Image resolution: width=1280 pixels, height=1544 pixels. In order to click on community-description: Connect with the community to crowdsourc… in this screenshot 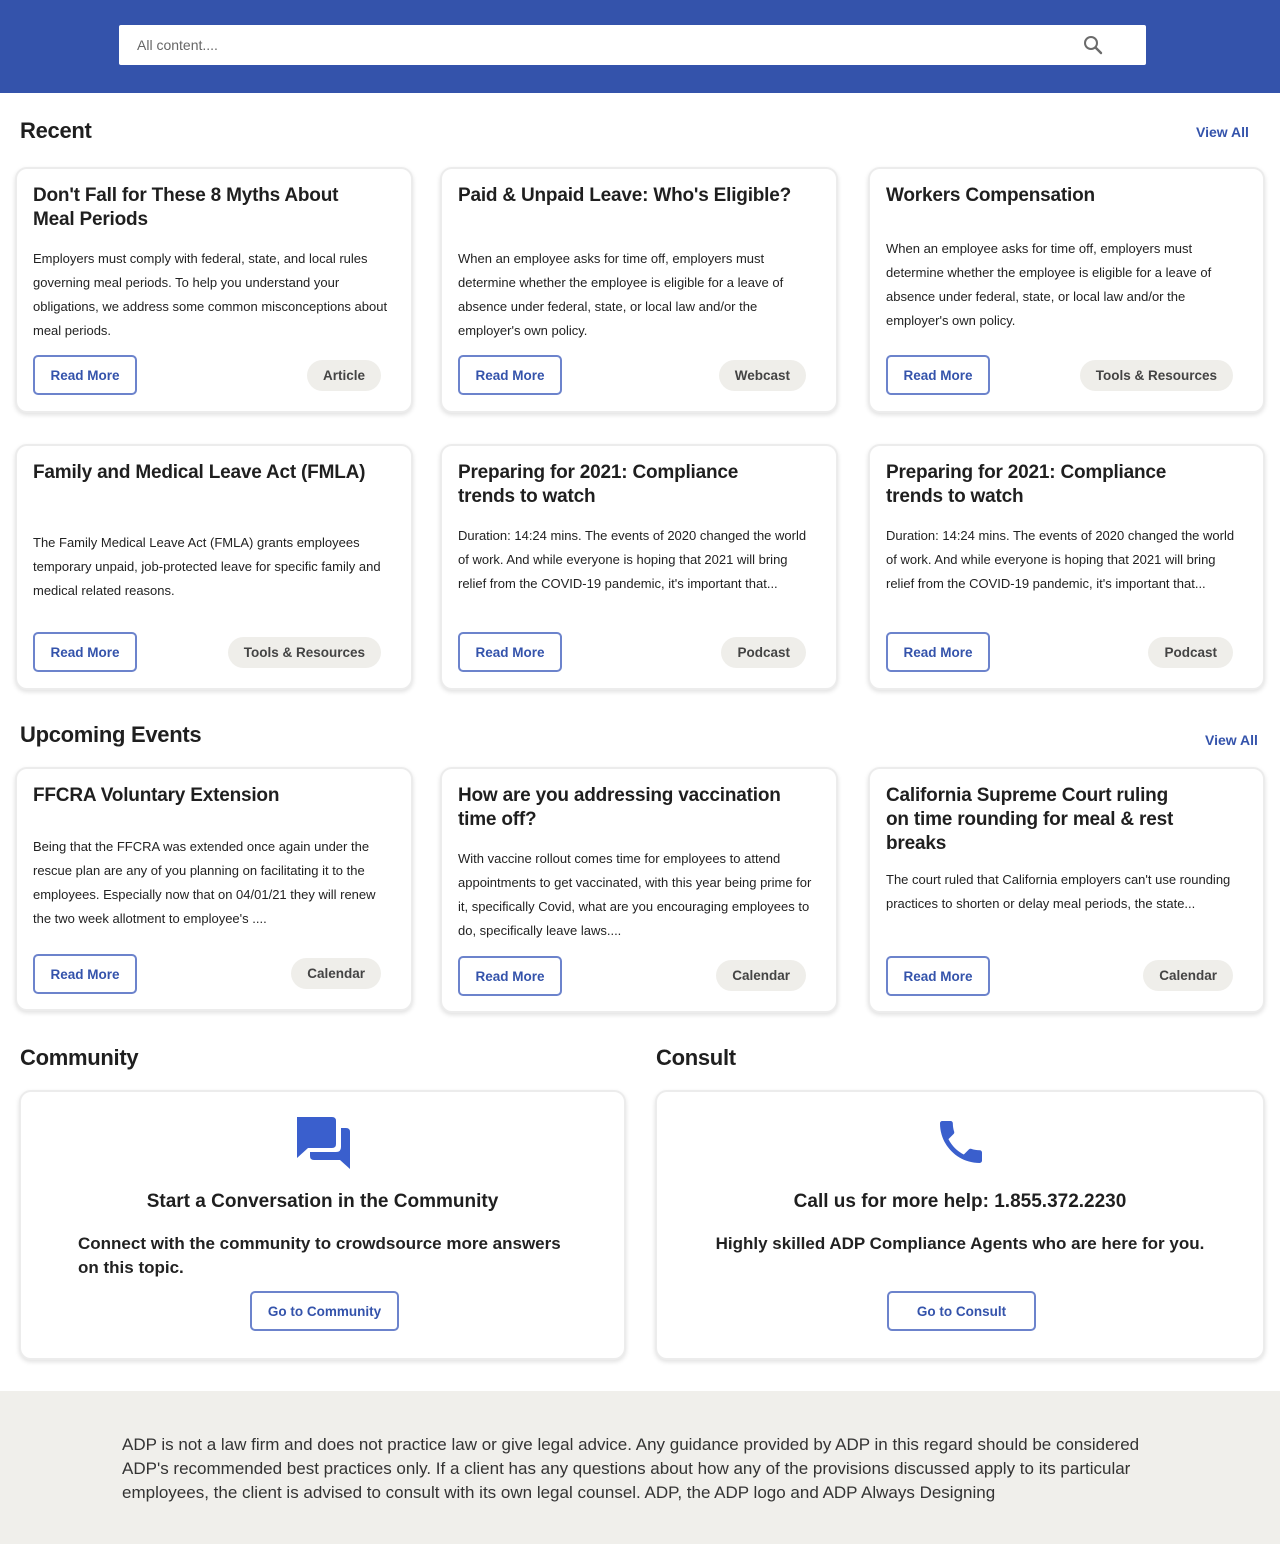, I will do `click(319, 1255)`.